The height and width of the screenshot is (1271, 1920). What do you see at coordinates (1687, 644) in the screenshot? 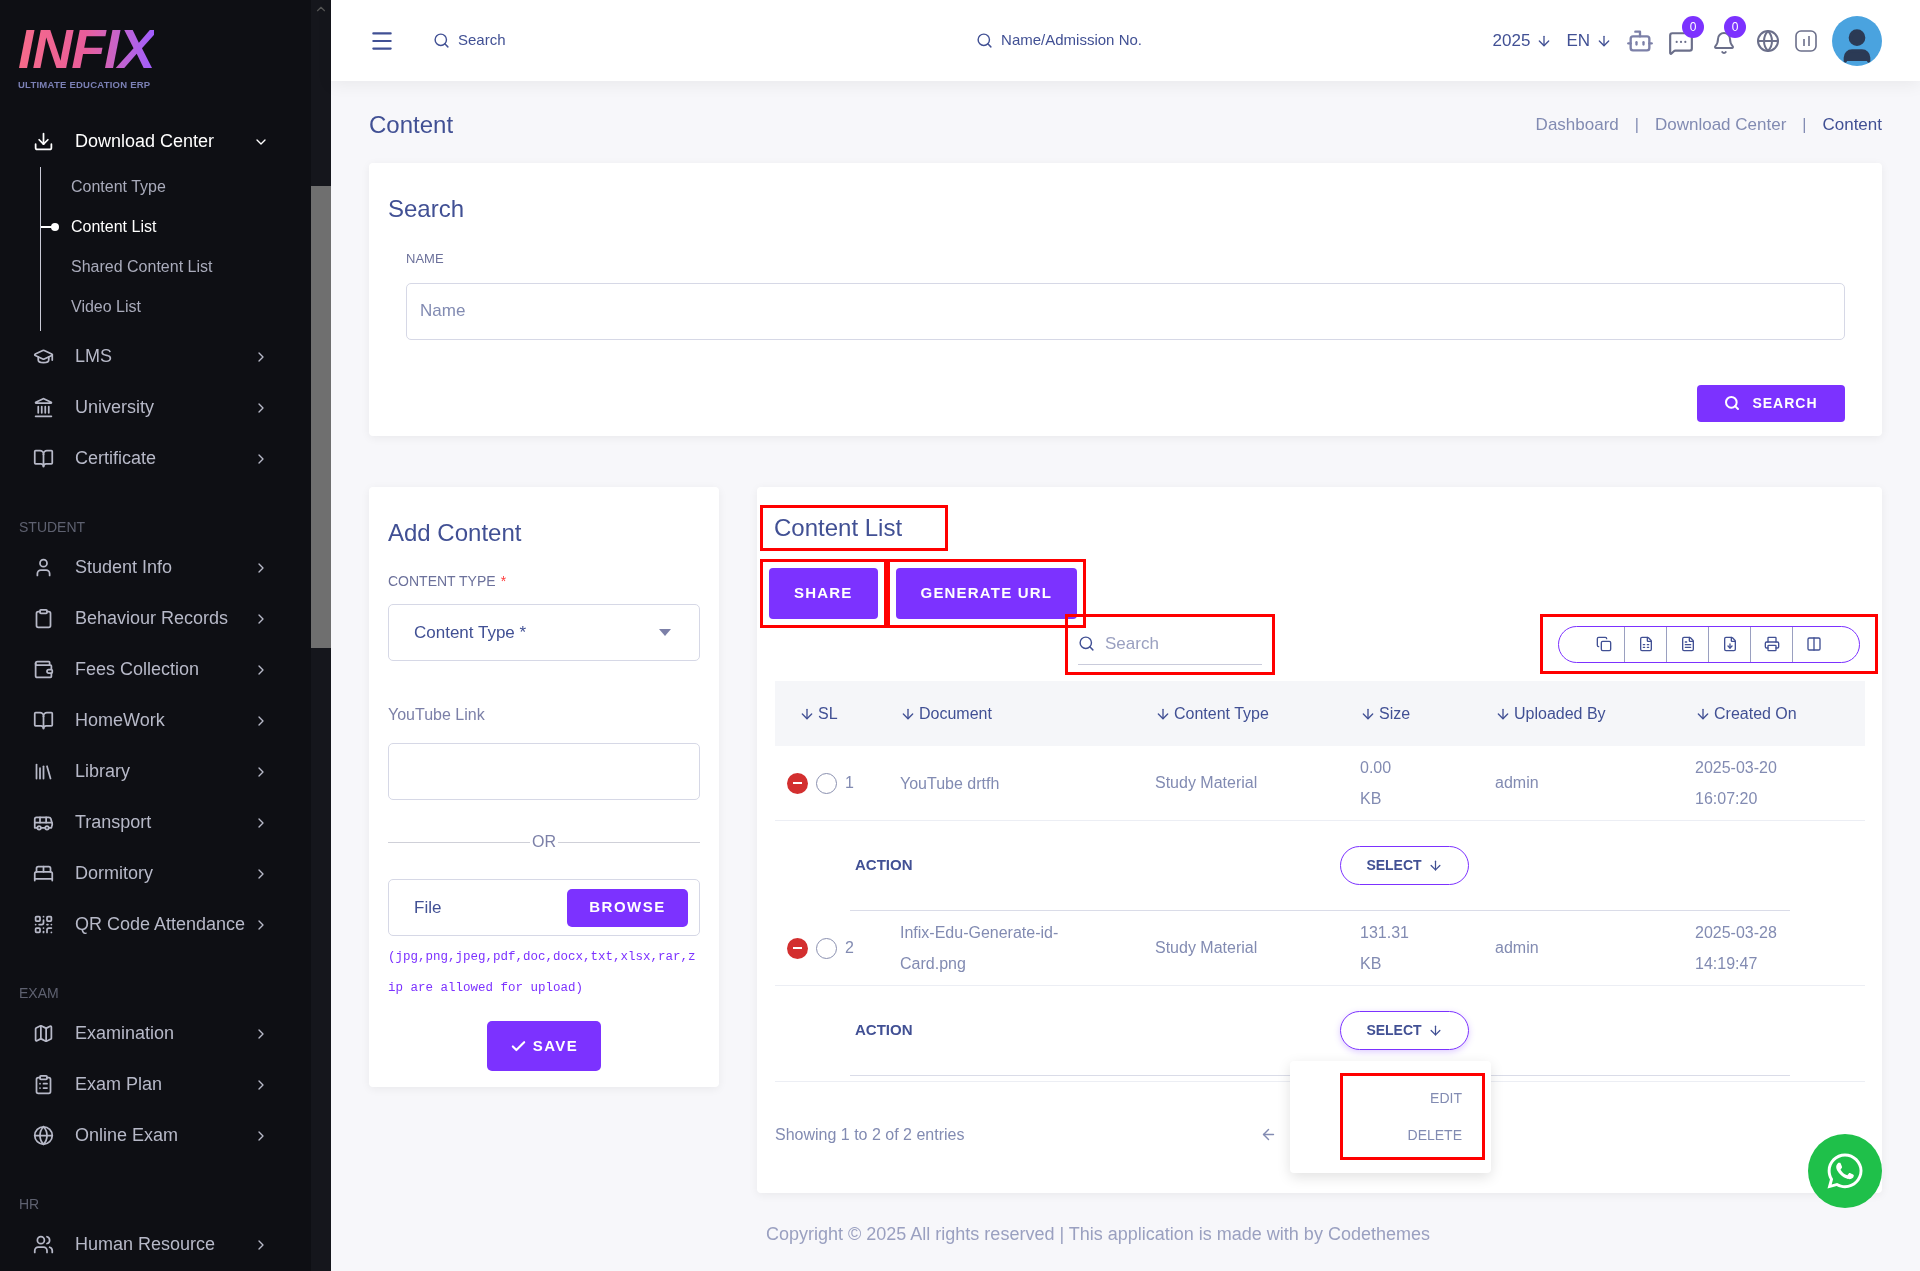
I see `document-icon` at bounding box center [1687, 644].